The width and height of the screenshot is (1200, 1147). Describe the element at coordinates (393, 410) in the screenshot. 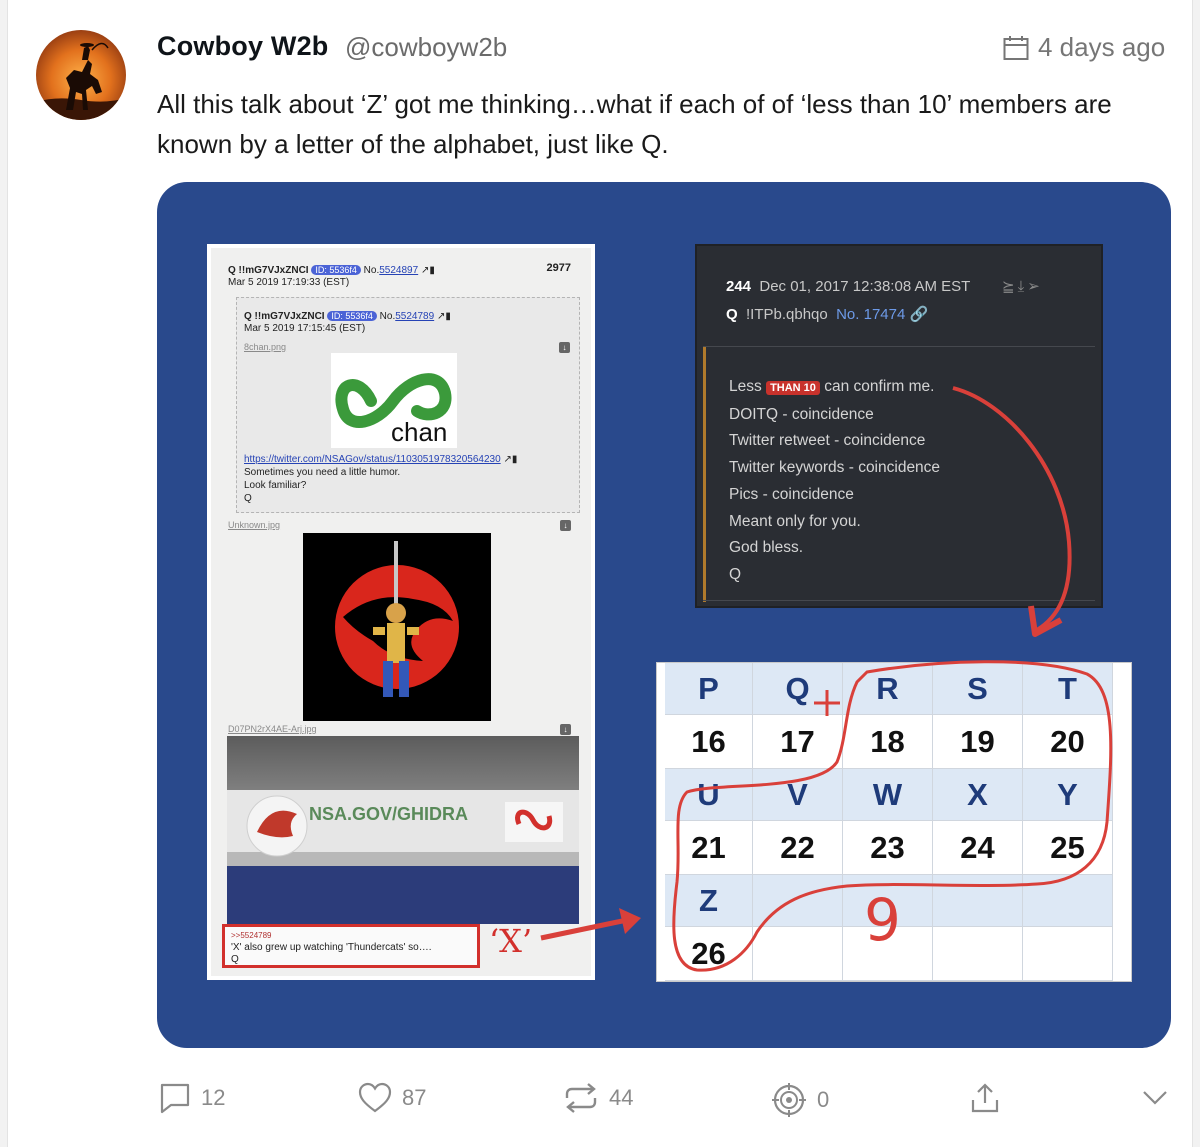

I see `infinity-logo-graphic: chan` at that location.